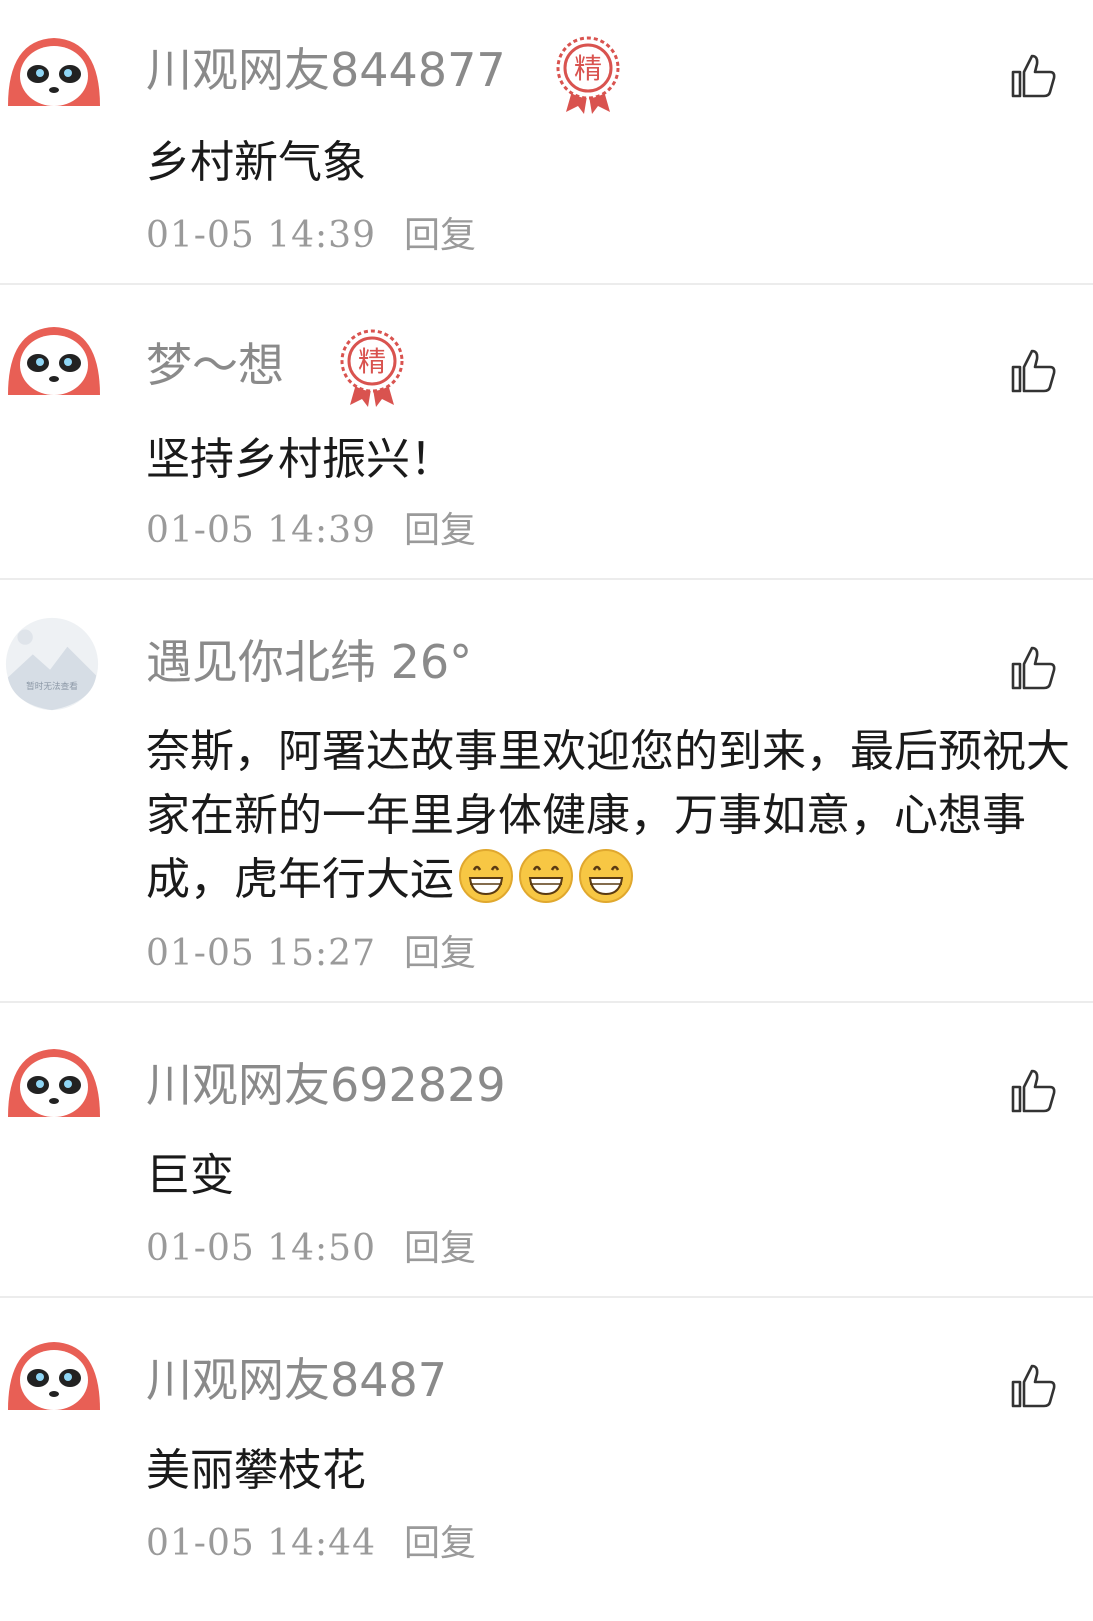 The width and height of the screenshot is (1093, 1621). What do you see at coordinates (326, 70) in the screenshot?
I see `username: 川观网友844877` at bounding box center [326, 70].